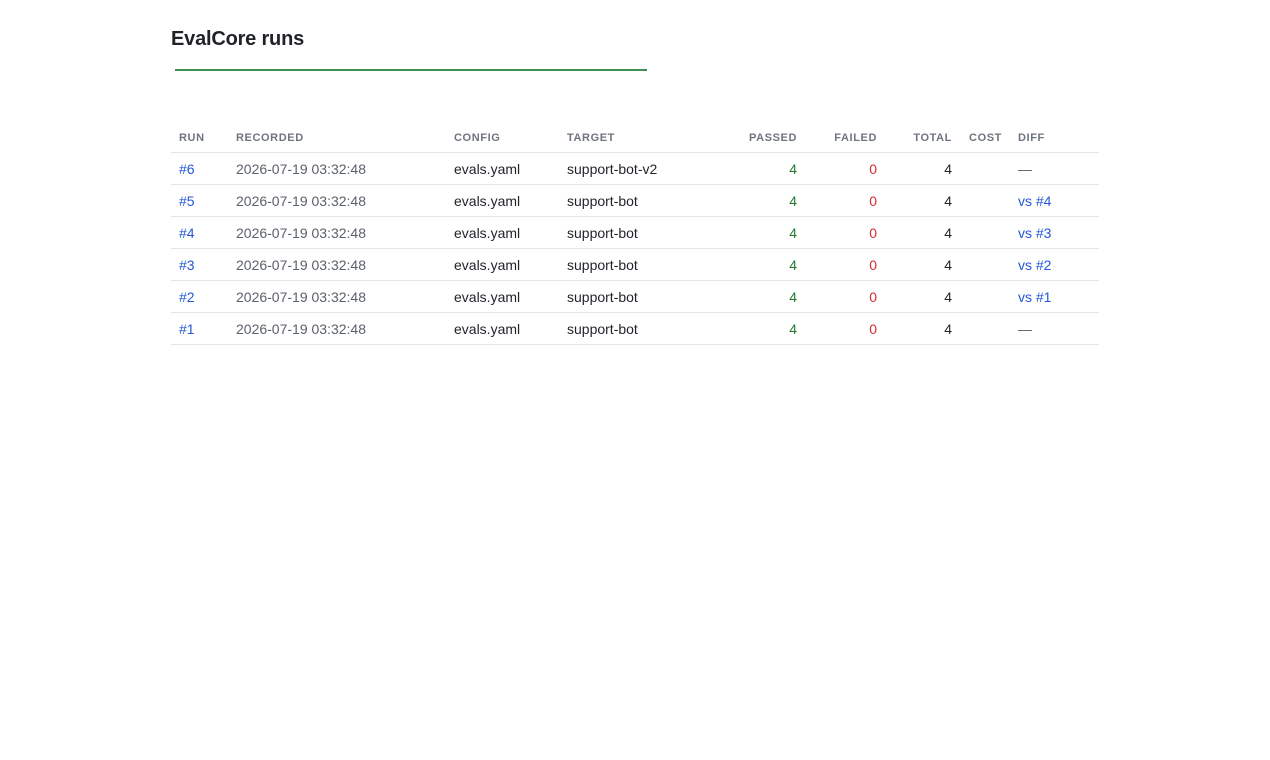  Describe the element at coordinates (337, 138) in the screenshot. I see `column-header-recorded: RECORDED` at that location.